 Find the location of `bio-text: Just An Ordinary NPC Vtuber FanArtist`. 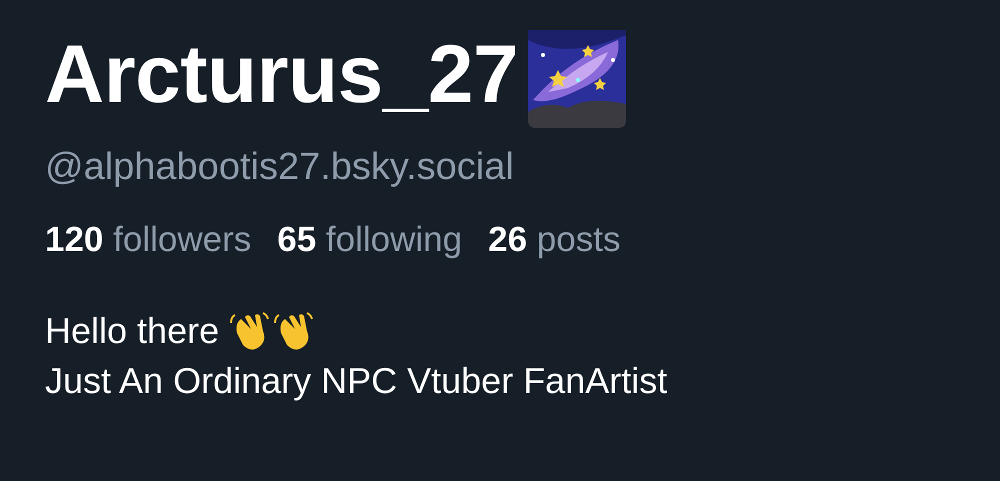

bio-text: Just An Ordinary NPC Vtuber FanArtist is located at coordinates (356, 381).